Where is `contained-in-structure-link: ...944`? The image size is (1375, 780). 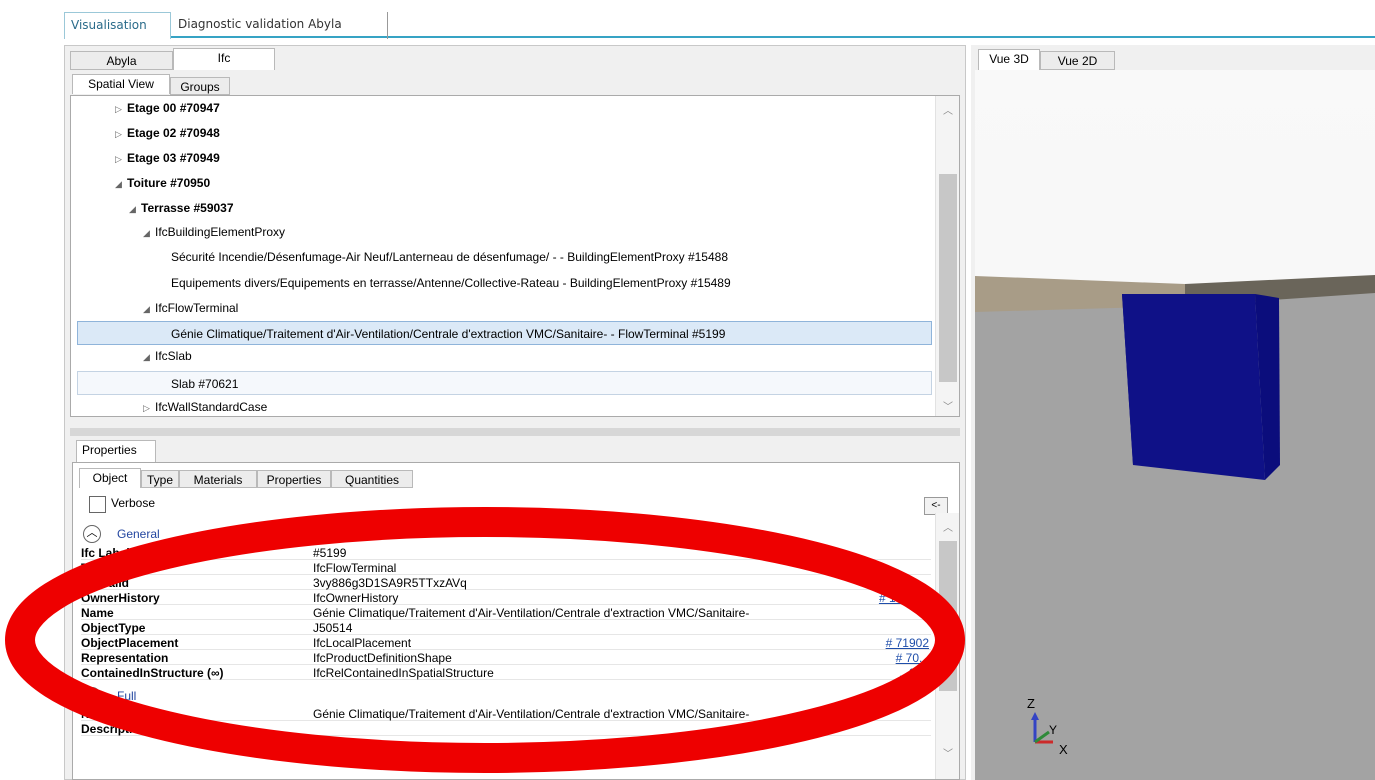 contained-in-structure-link: ...944 is located at coordinates (914, 673).